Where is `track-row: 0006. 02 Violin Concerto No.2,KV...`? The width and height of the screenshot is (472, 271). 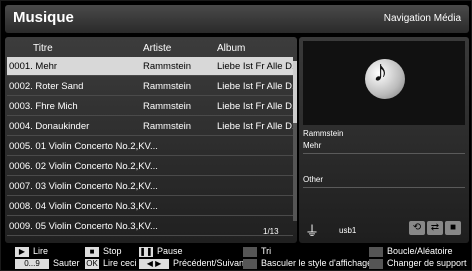
track-row: 0006. 02 Violin Concerto No.2,KV... is located at coordinates (150, 166).